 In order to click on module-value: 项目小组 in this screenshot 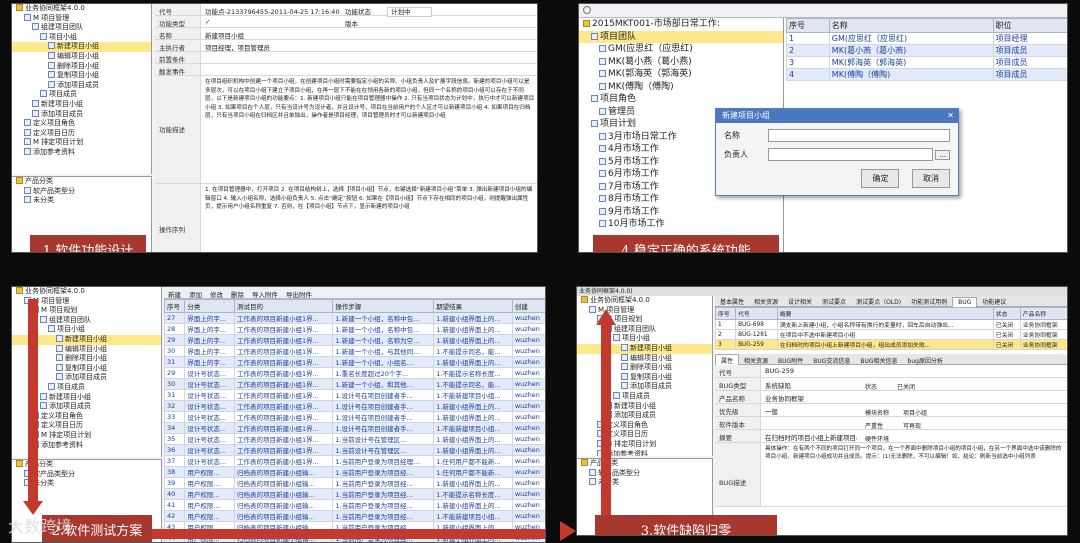, I will do `click(915, 413)`.